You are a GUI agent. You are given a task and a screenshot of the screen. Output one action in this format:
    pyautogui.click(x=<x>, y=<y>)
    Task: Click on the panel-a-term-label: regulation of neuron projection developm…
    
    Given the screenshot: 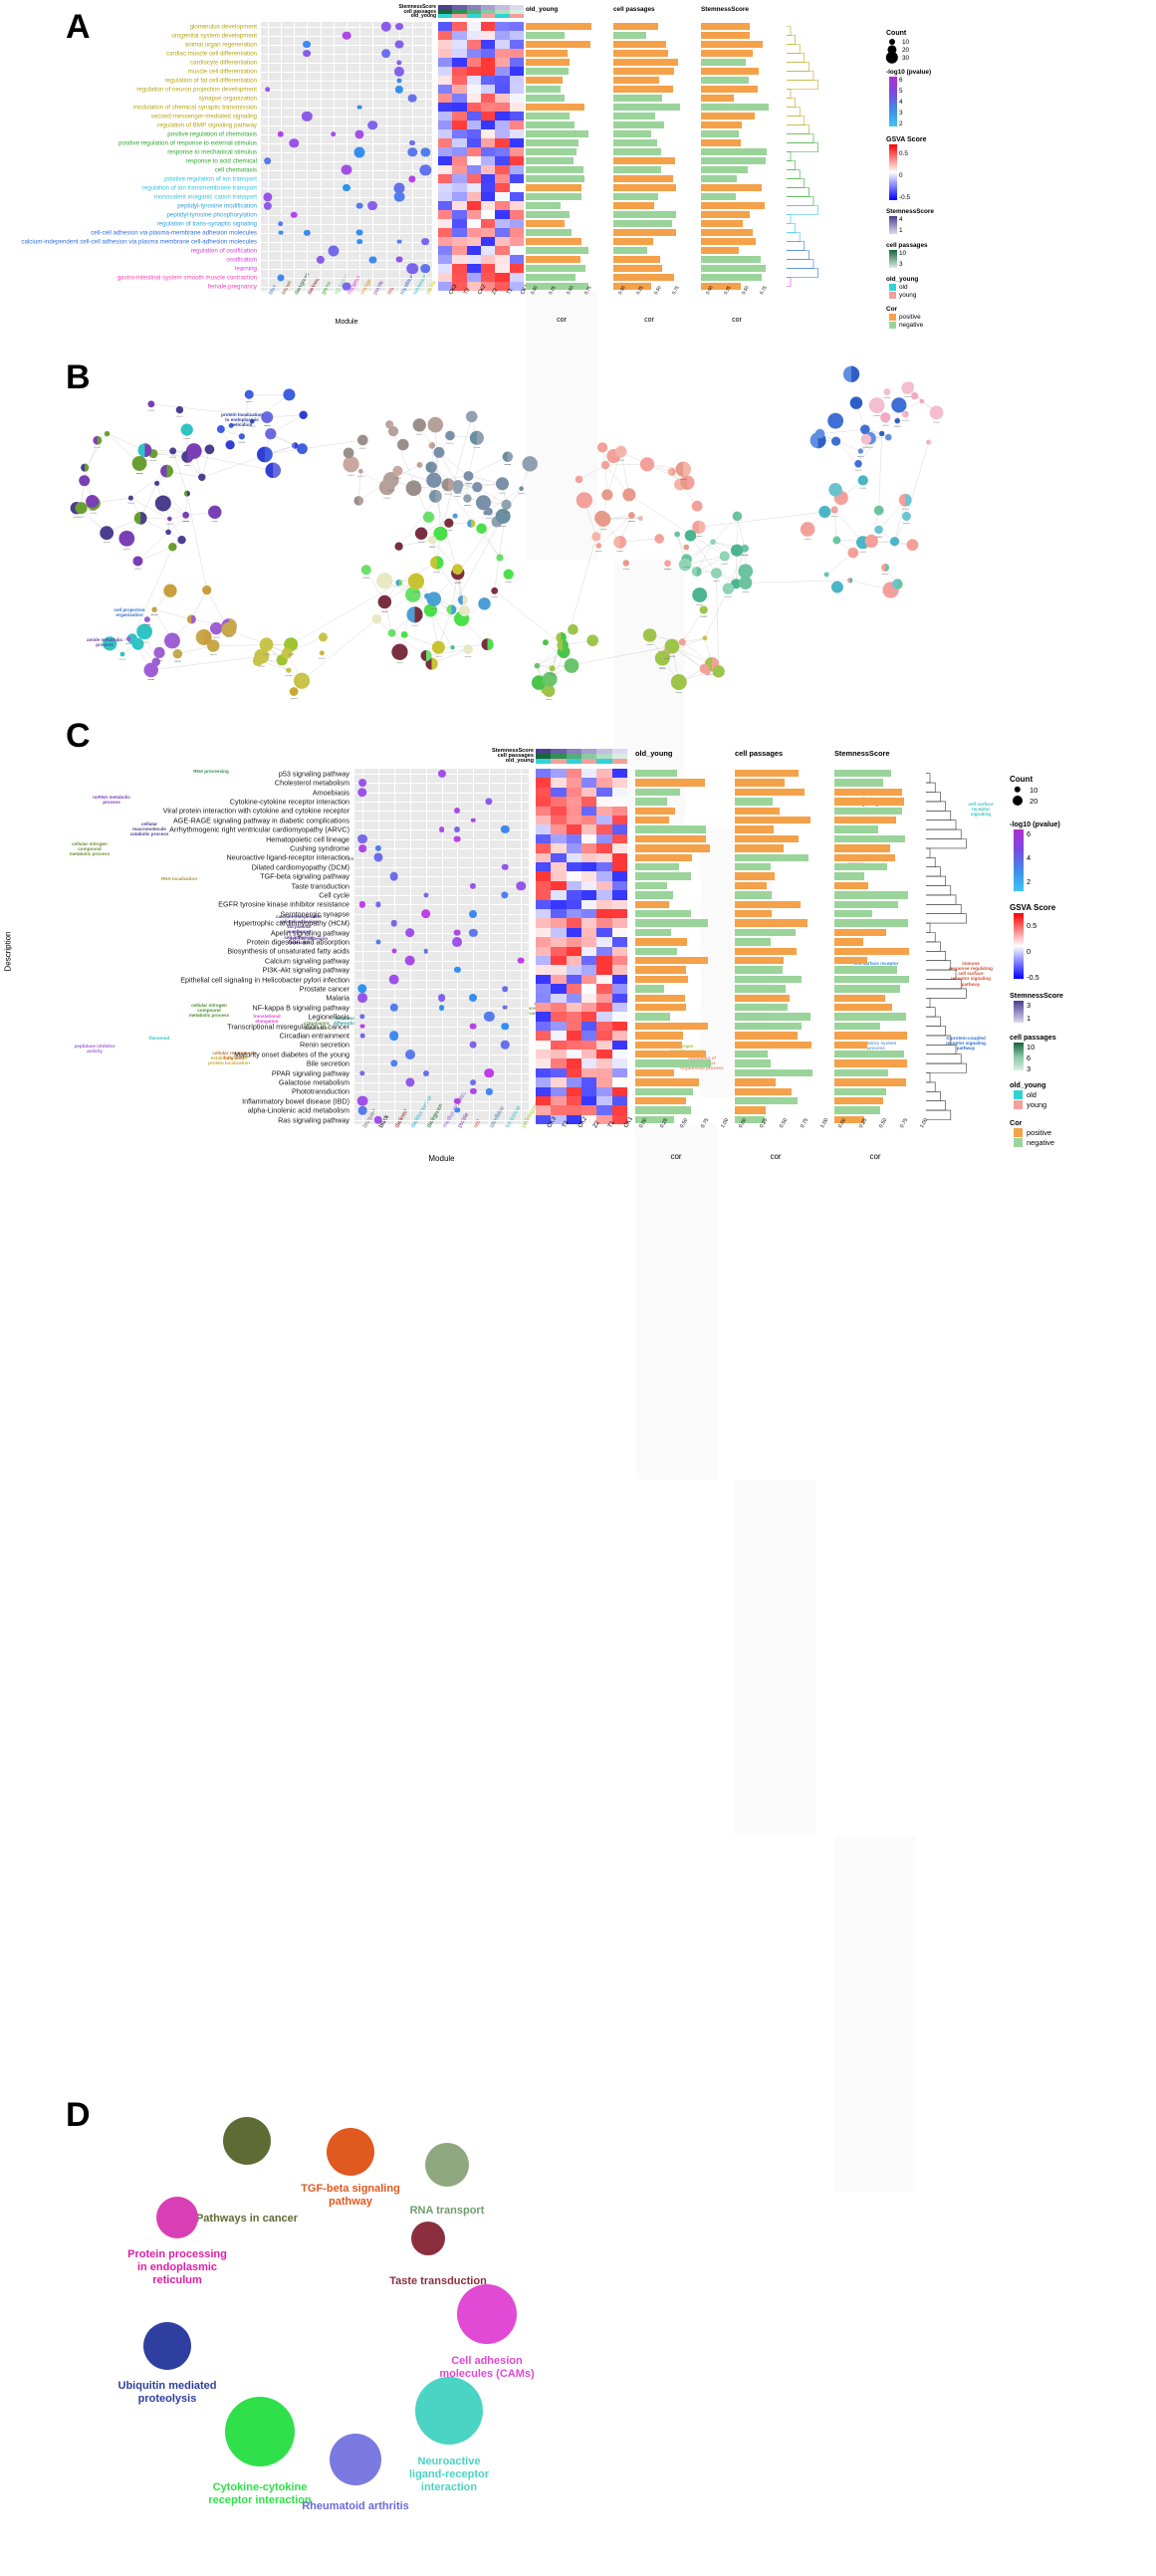 What is the action you would take?
    pyautogui.click(x=196, y=89)
    